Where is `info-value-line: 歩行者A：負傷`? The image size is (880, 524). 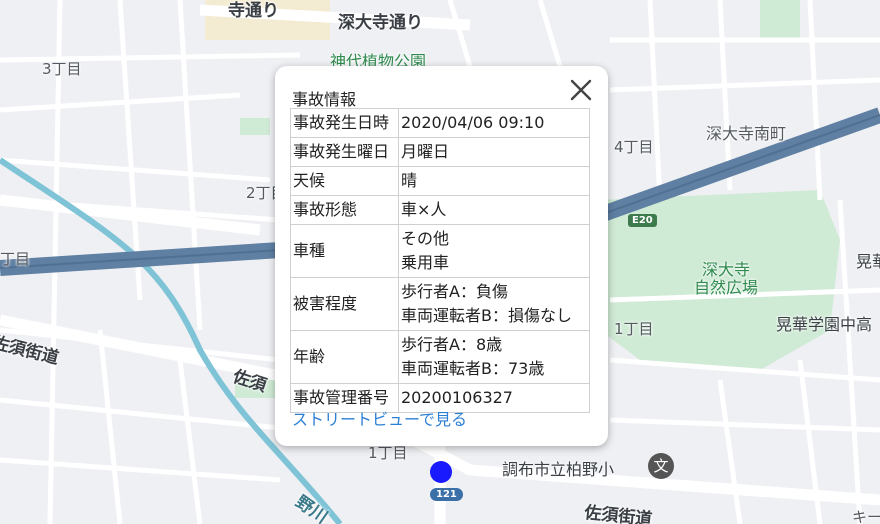 info-value-line: 歩行者A：負傷 is located at coordinates (454, 291).